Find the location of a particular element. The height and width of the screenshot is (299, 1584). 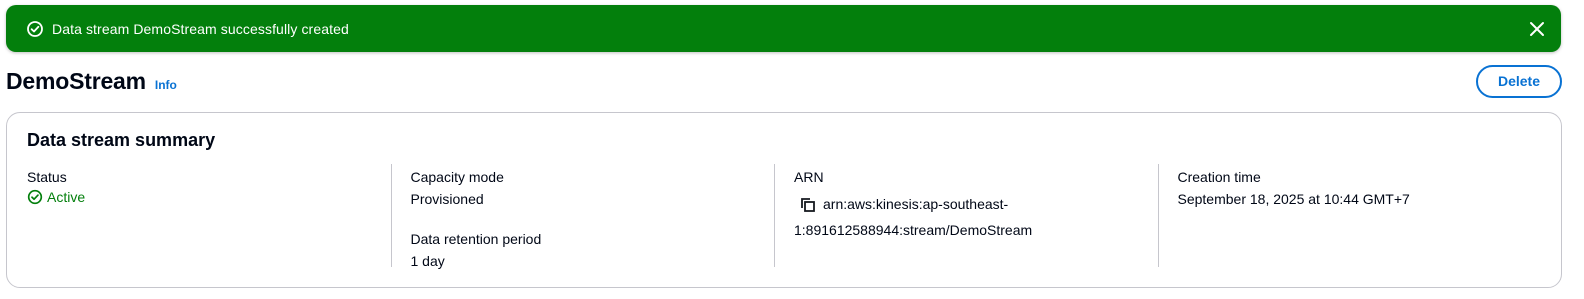

retention-value: 1 day is located at coordinates (427, 261).